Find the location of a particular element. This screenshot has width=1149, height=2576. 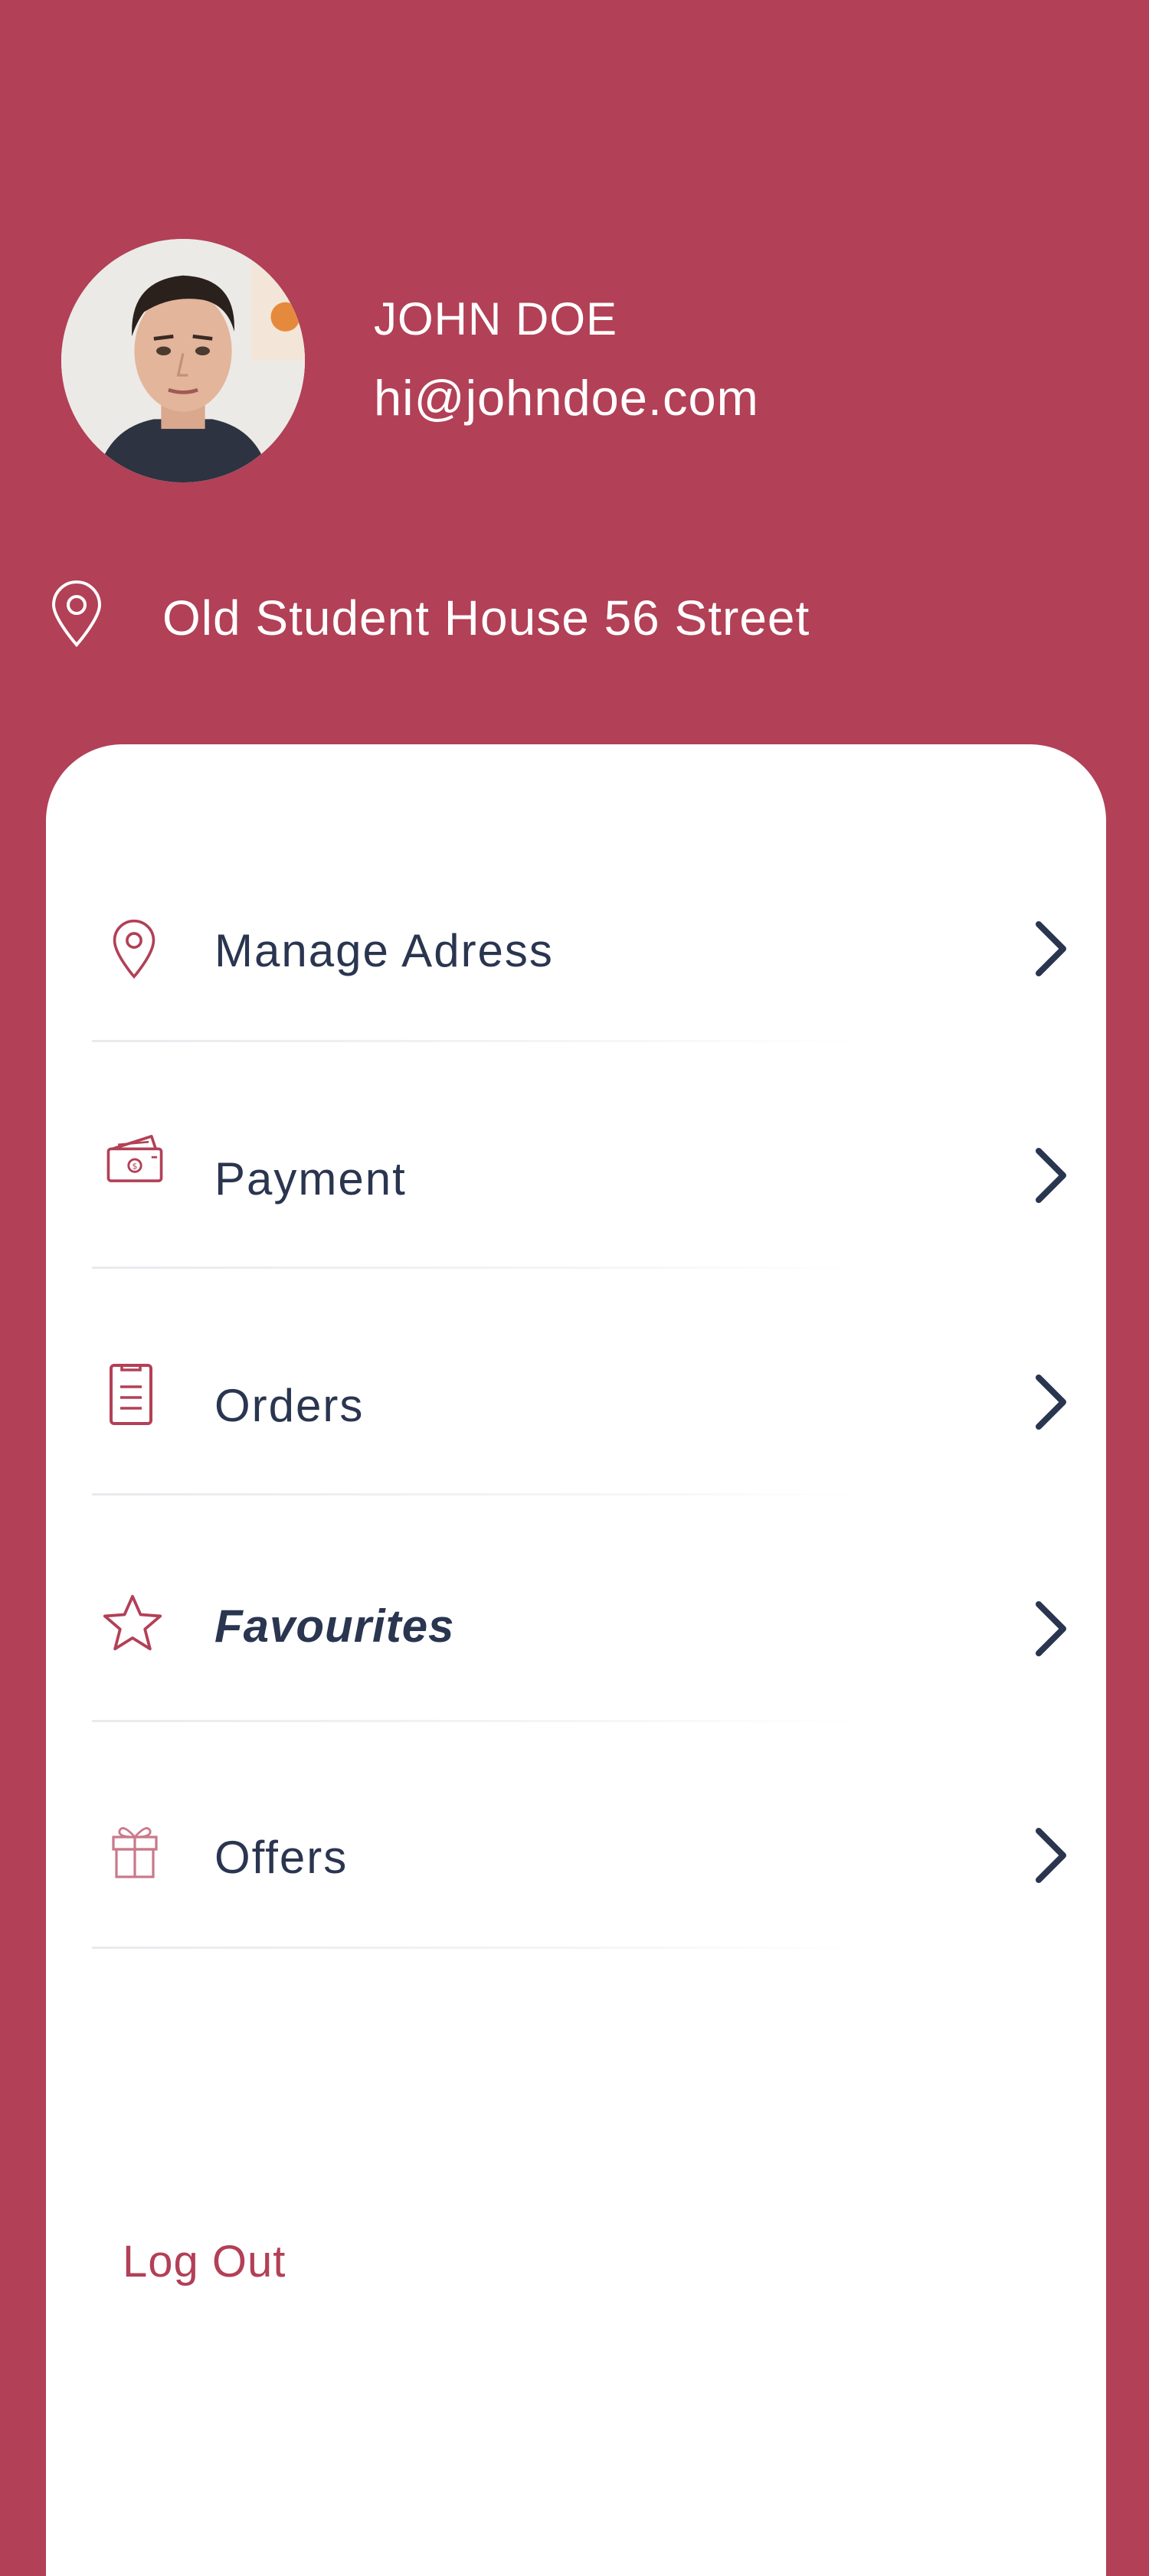

menu-item-label: Favourites is located at coordinates (335, 1626).